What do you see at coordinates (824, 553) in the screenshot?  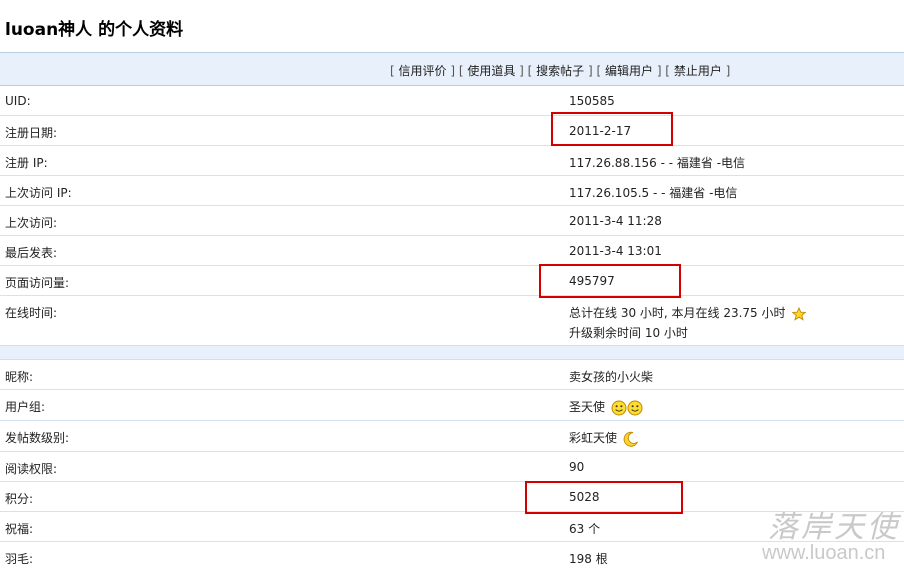 I see `watermark-url: www.luoan.cn` at bounding box center [824, 553].